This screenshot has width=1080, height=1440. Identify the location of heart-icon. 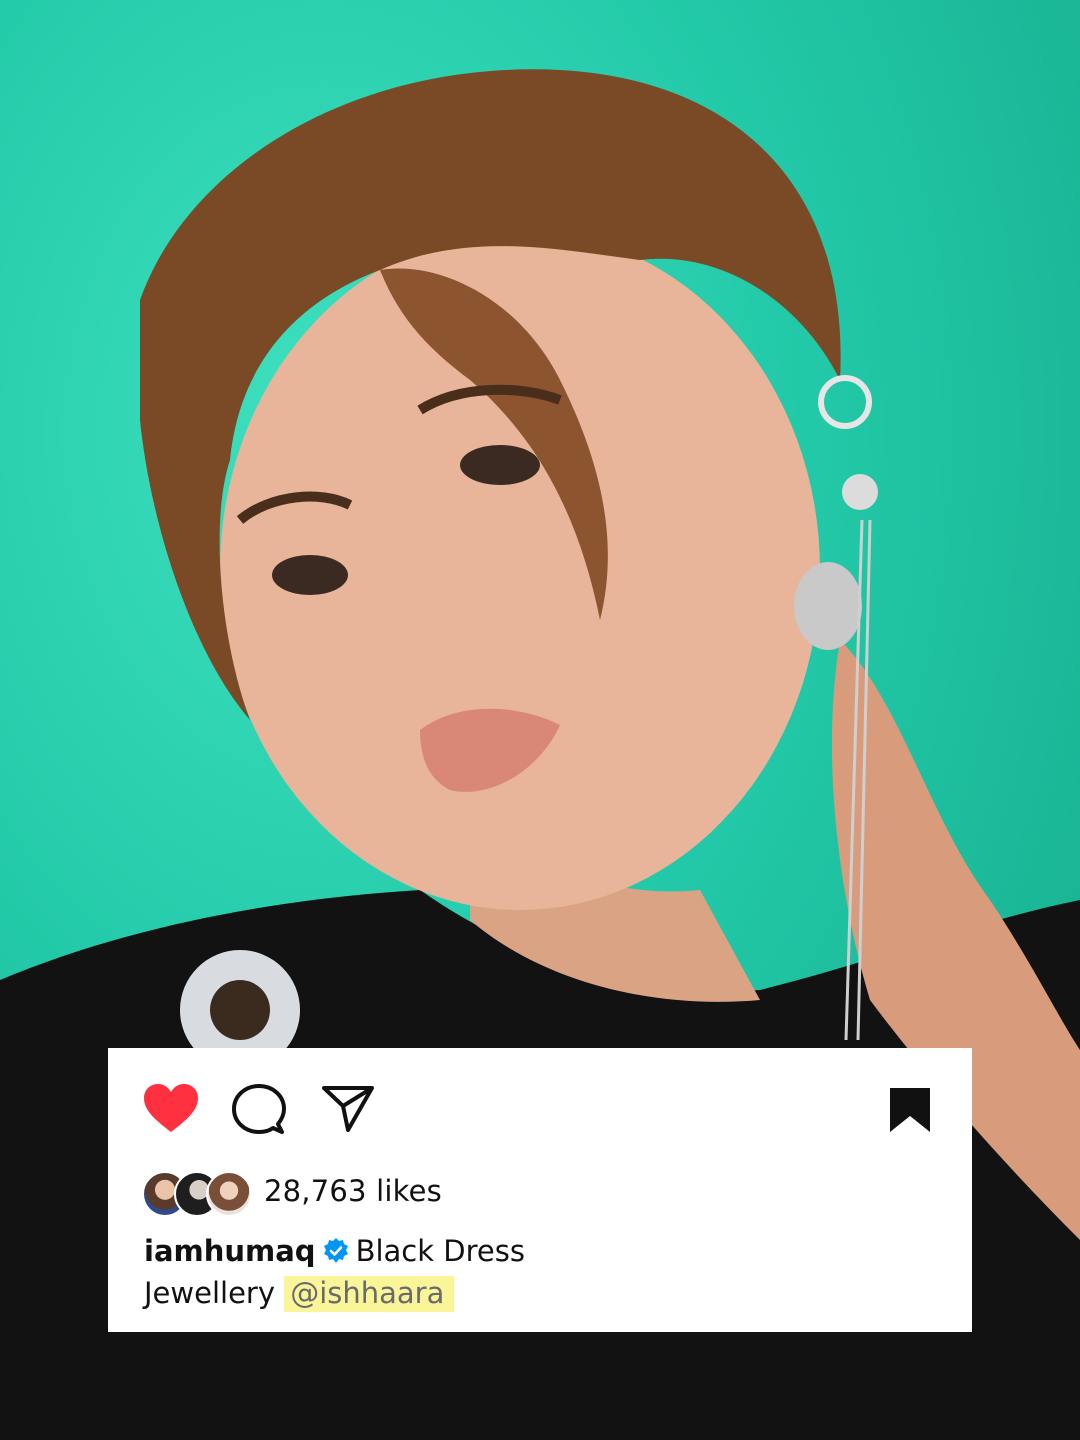
(171, 1109).